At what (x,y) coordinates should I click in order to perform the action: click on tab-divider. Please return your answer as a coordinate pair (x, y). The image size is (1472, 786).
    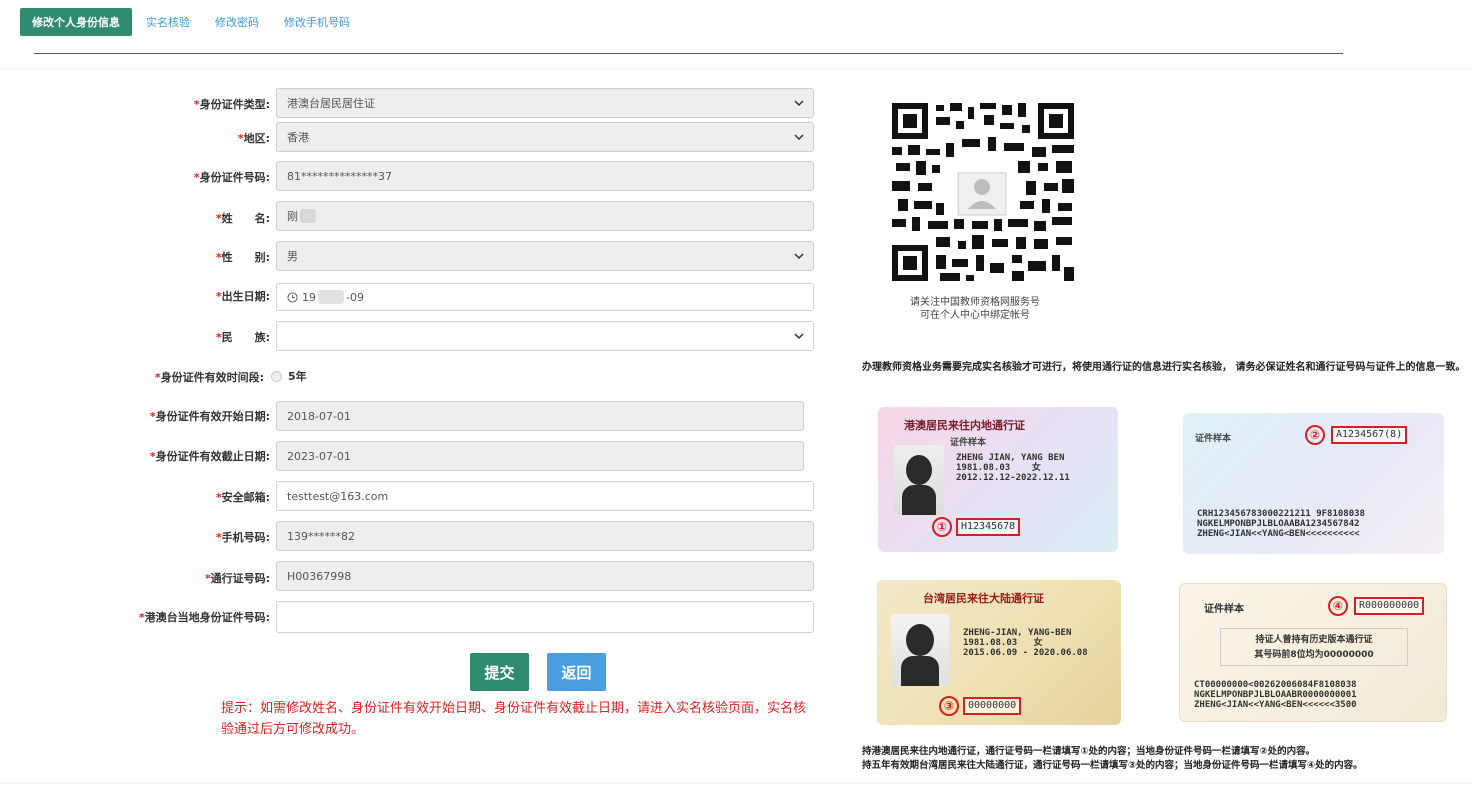
    Looking at the image, I should click on (688, 53).